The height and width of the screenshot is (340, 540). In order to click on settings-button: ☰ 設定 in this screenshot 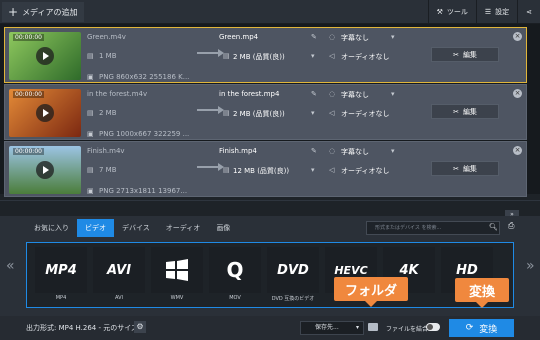, I will do `click(496, 12)`.